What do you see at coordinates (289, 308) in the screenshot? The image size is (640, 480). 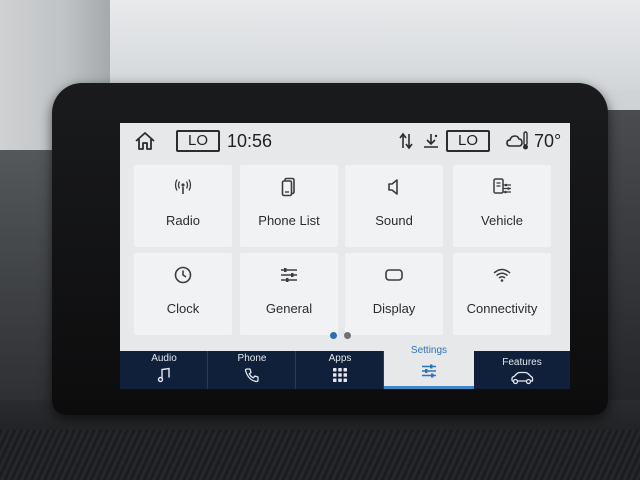 I see `tile-label: General` at bounding box center [289, 308].